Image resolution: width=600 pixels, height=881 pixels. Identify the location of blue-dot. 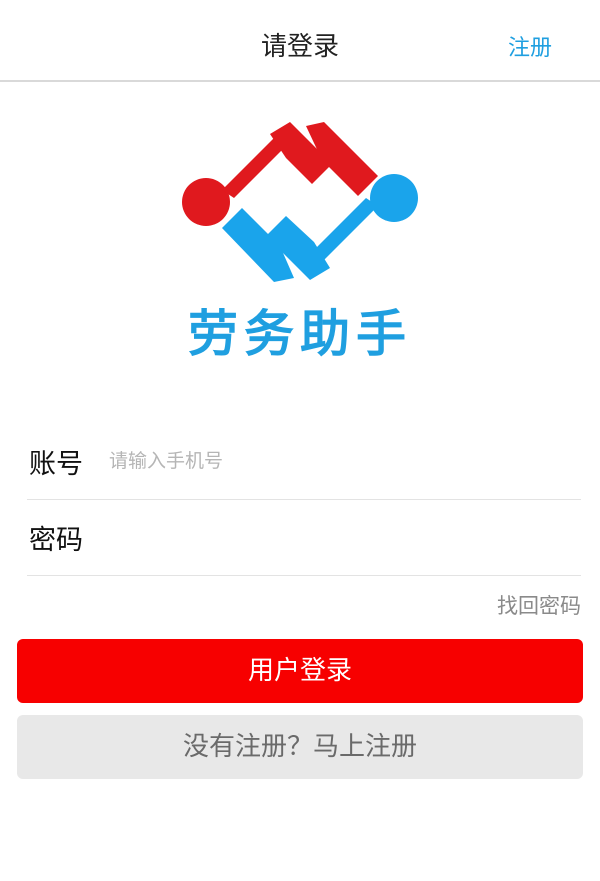
(394, 198).